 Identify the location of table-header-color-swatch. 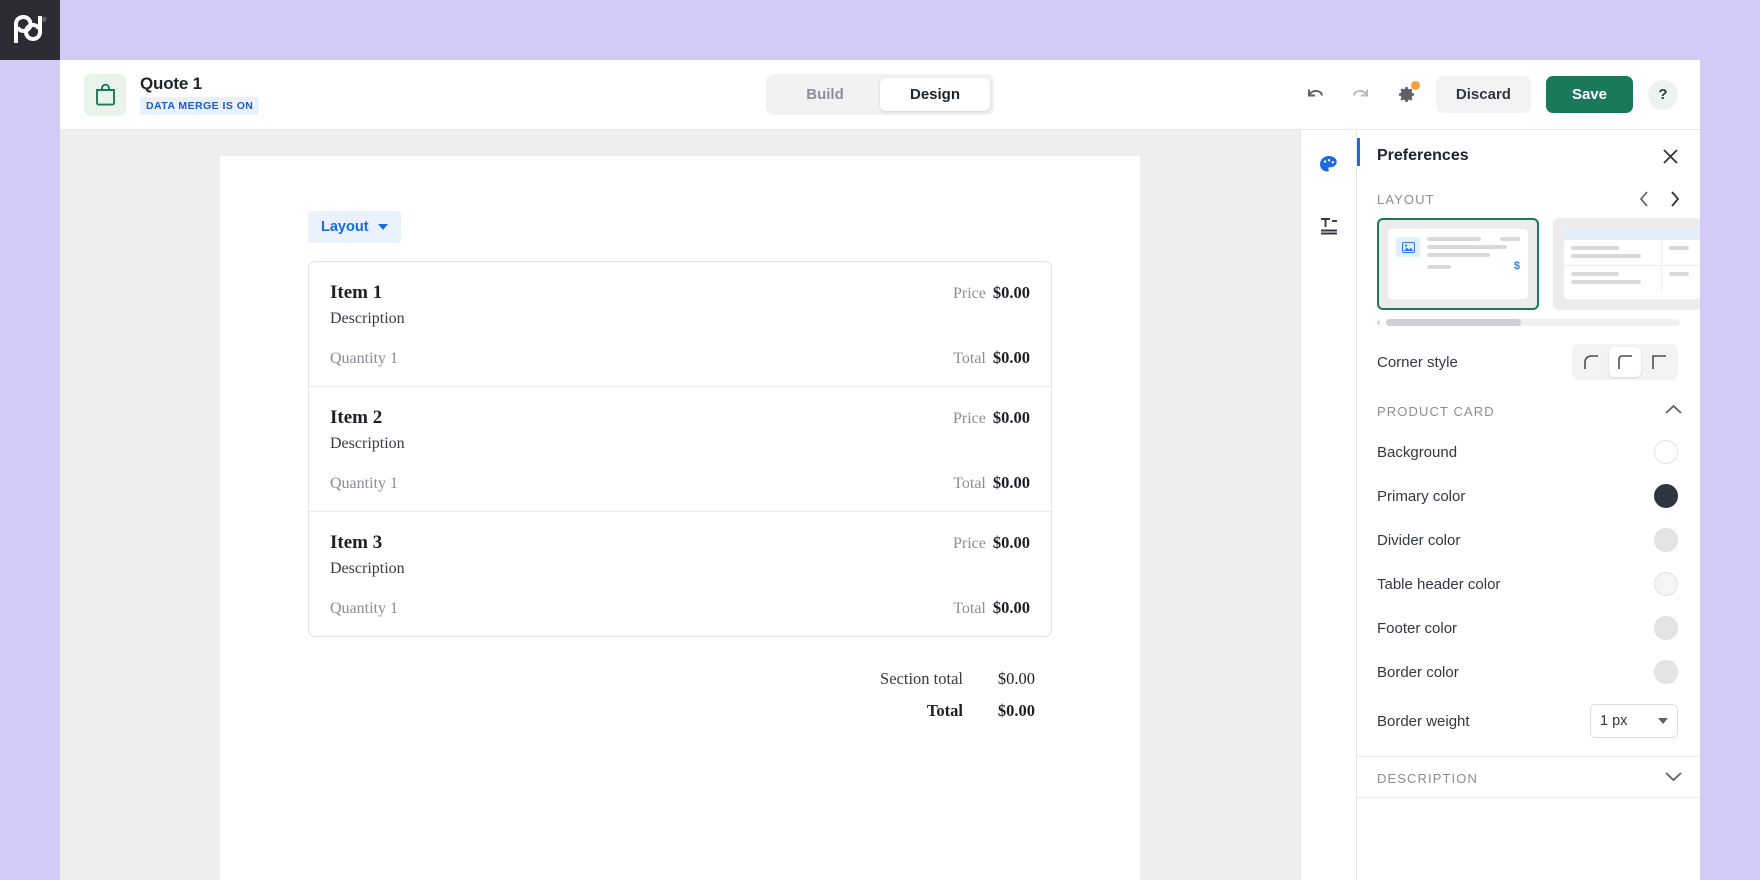
(1666, 584).